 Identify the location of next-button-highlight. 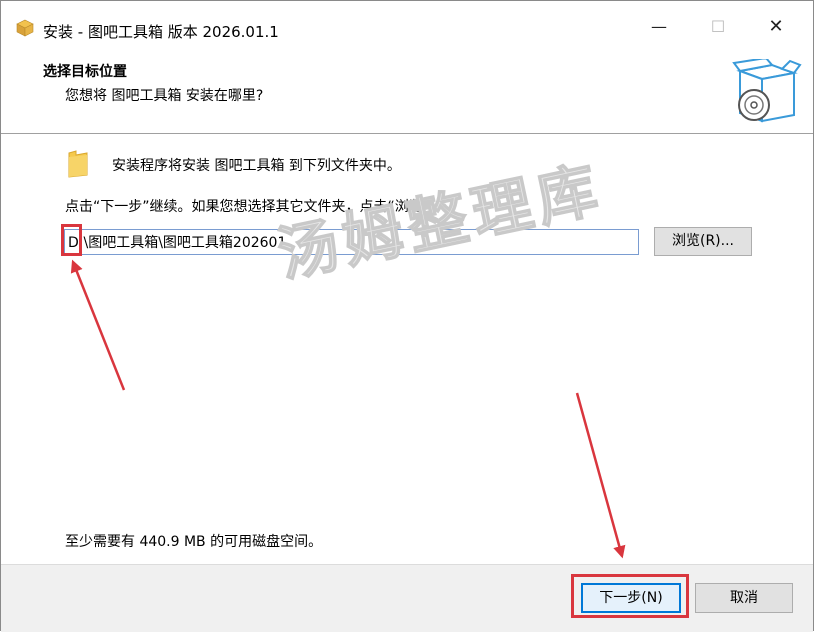
(630, 596).